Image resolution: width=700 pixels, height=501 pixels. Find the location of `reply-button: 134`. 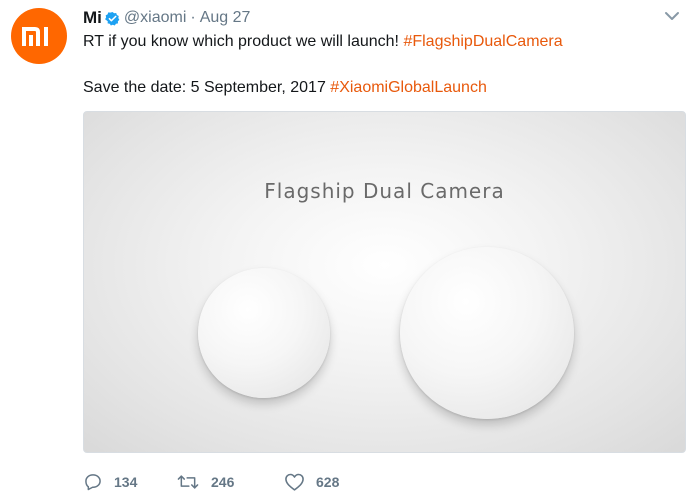

reply-button: 134 is located at coordinates (129, 482).